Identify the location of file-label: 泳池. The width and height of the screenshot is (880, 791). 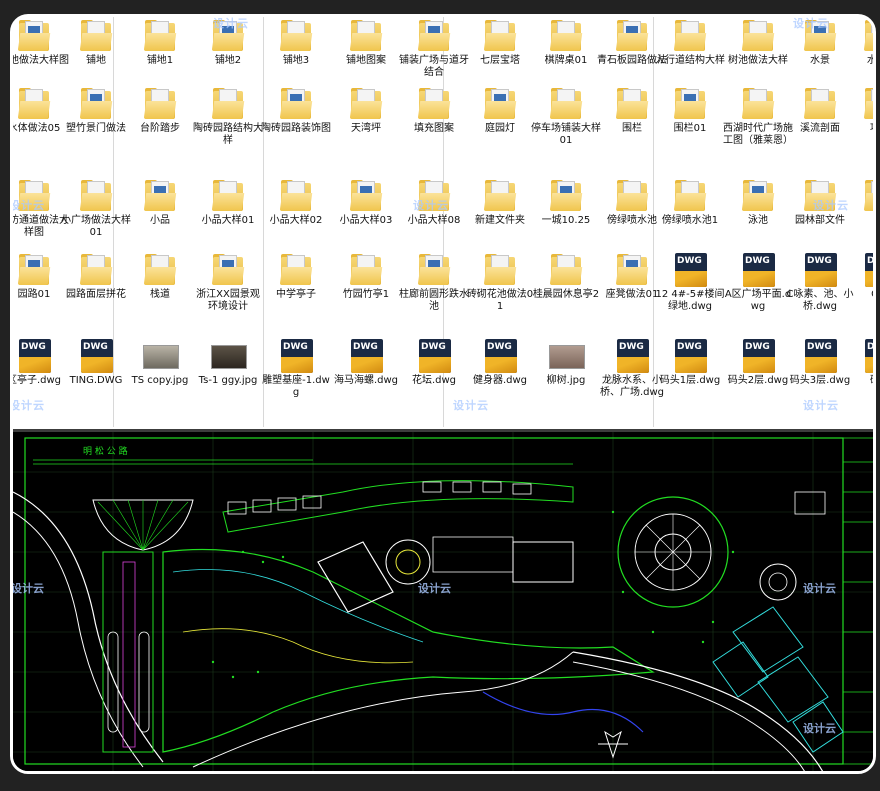
(758, 220).